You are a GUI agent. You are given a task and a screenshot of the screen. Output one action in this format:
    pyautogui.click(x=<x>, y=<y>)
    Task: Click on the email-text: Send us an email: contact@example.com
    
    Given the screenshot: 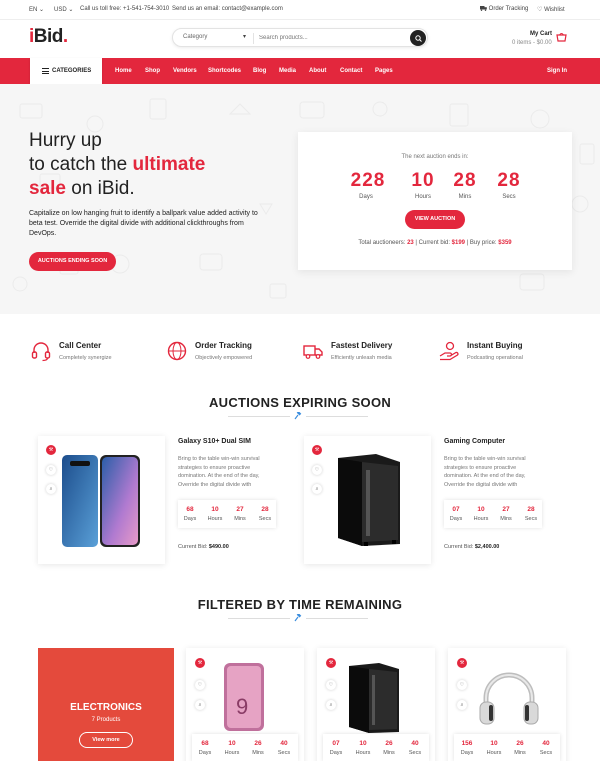 What is the action you would take?
    pyautogui.click(x=227, y=9)
    